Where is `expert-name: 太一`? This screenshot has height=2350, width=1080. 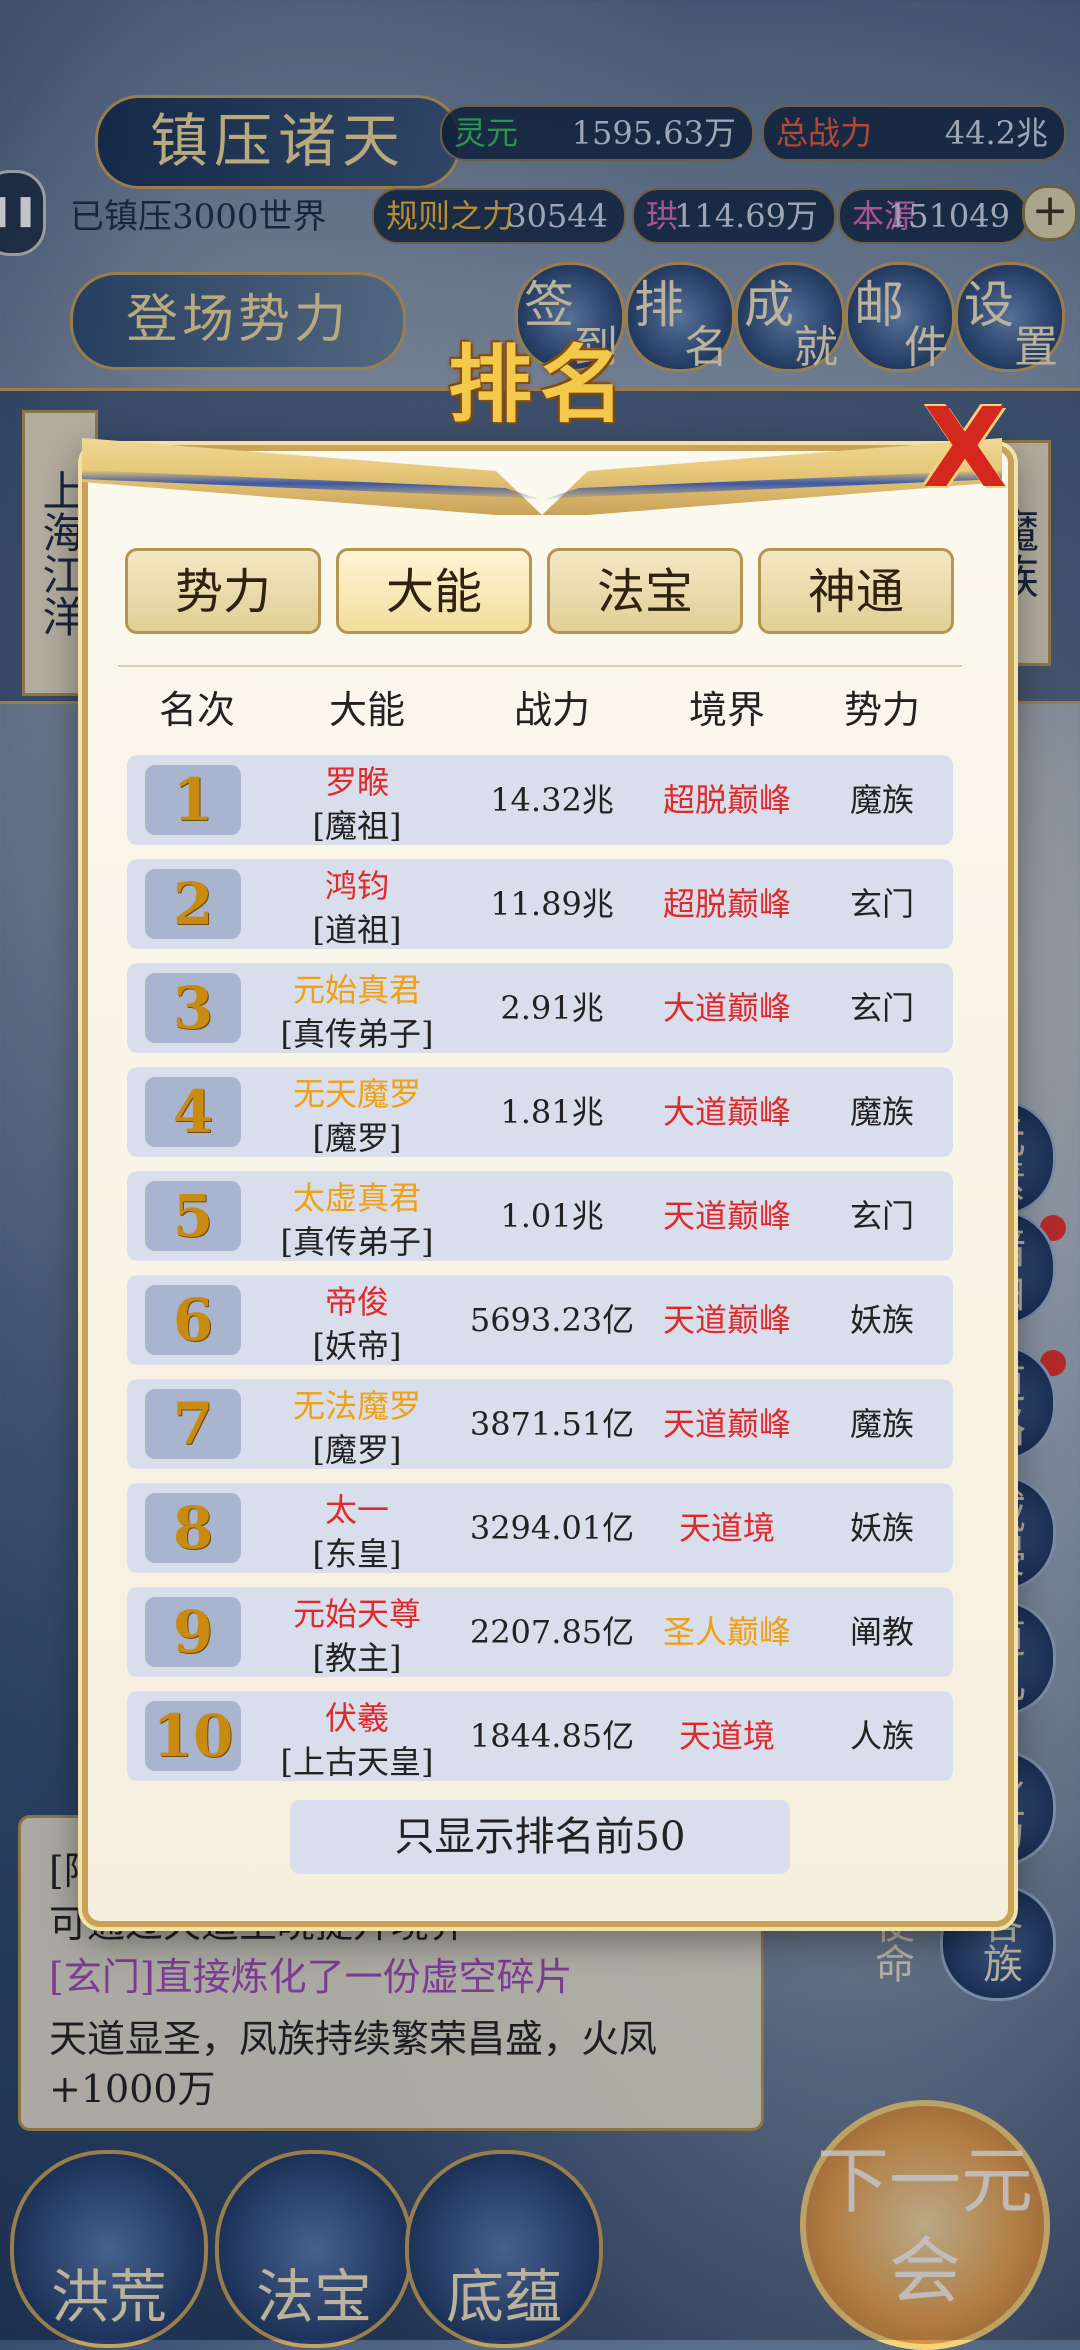
expert-name: 太一 is located at coordinates (356, 1510).